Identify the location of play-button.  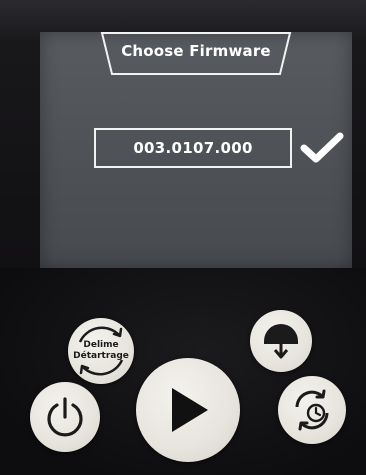
(188, 410).